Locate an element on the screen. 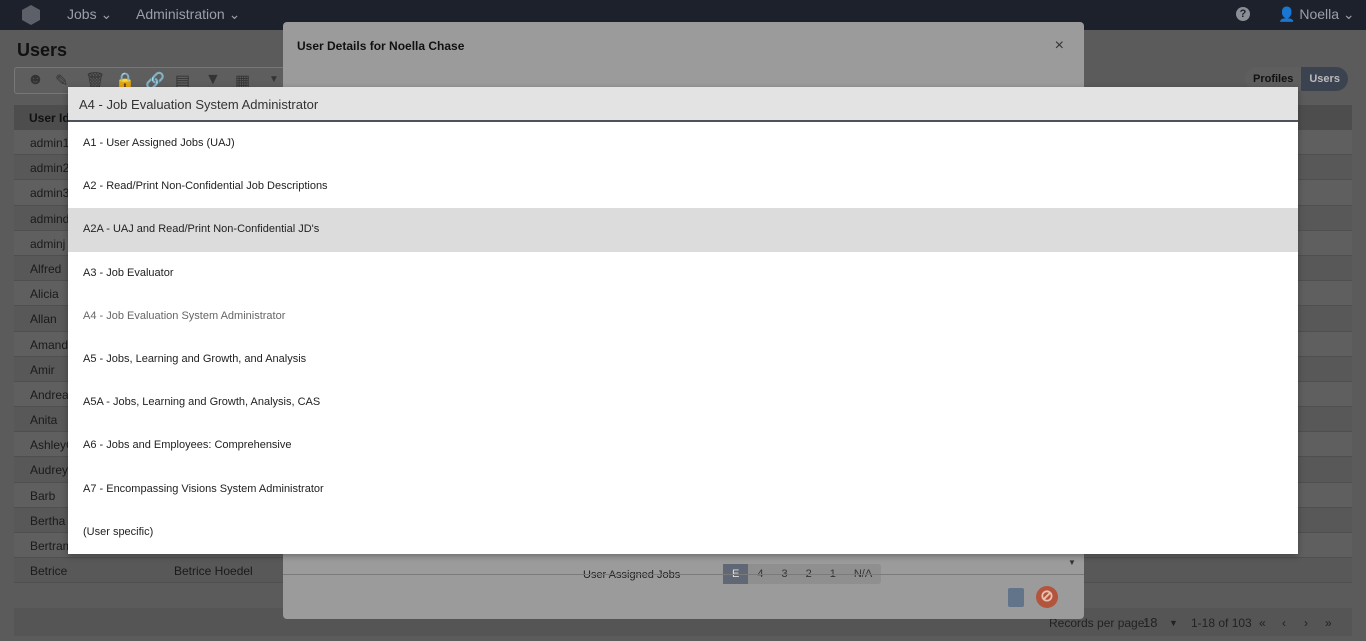  user-id-cell: admin1 is located at coordinates (50, 143).